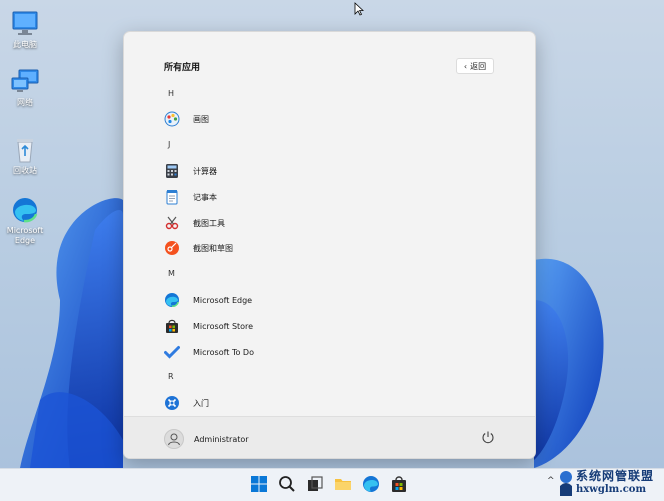 This screenshot has width=664, height=501. What do you see at coordinates (25, 170) in the screenshot?
I see `desktop-icon-label: 回收站` at bounding box center [25, 170].